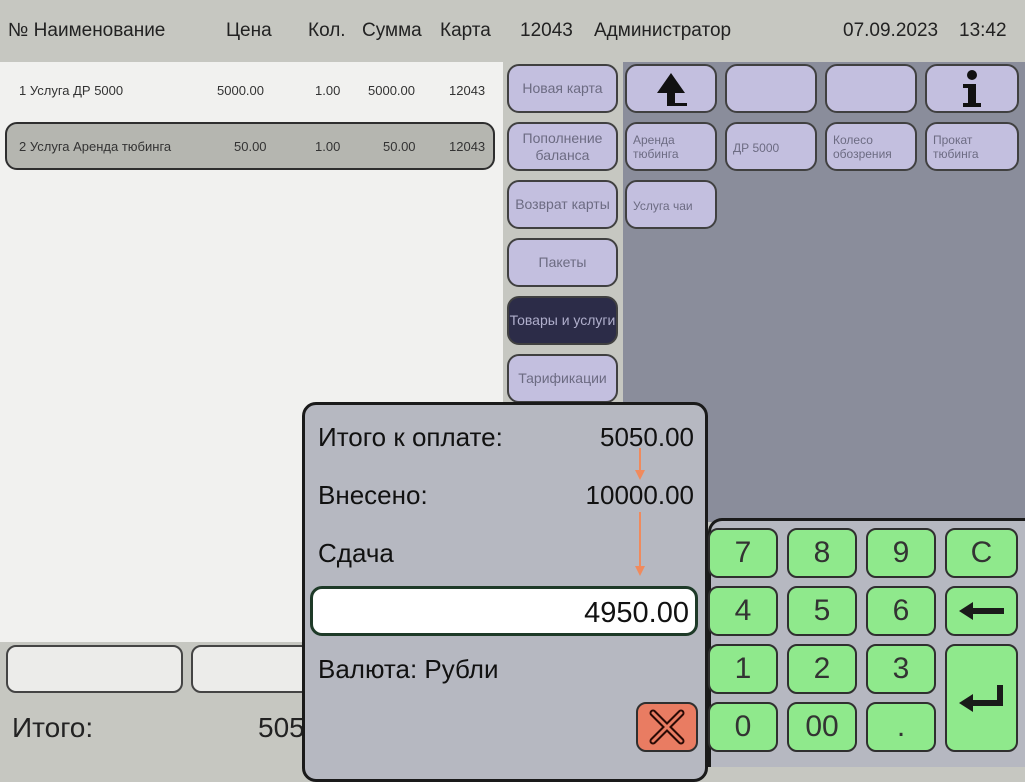 Image resolution: width=1025 pixels, height=782 pixels. I want to click on paid-value: 10000.00, so click(639, 495).